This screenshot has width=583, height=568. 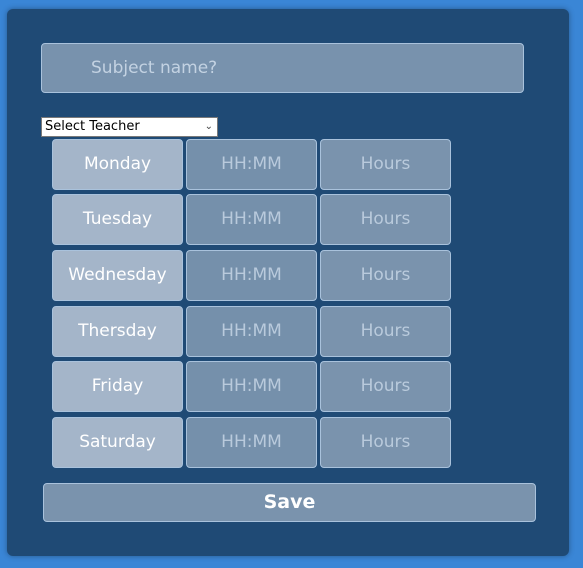 What do you see at coordinates (208, 126) in the screenshot?
I see `chevron-down-icon: ⌄` at bounding box center [208, 126].